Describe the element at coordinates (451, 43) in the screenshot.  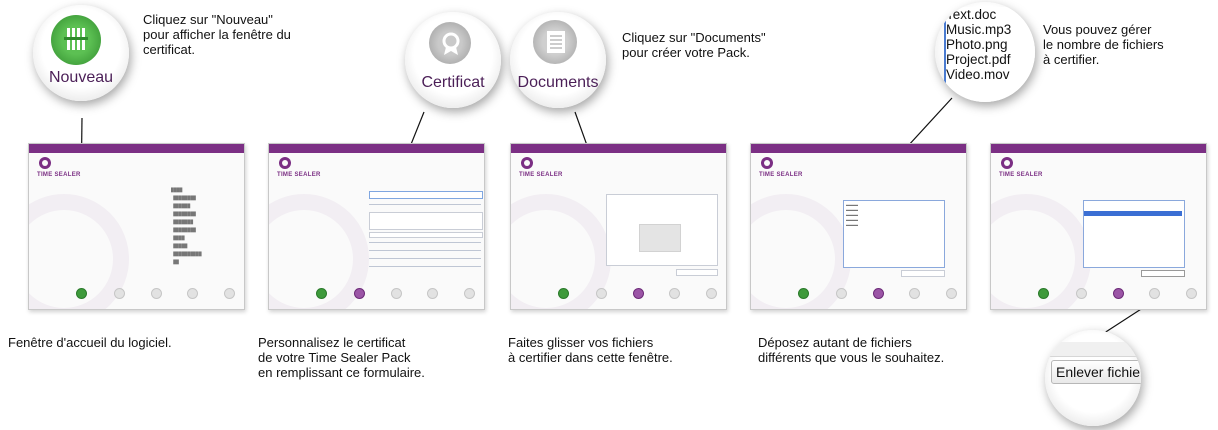
I see `certificat-icon` at that location.